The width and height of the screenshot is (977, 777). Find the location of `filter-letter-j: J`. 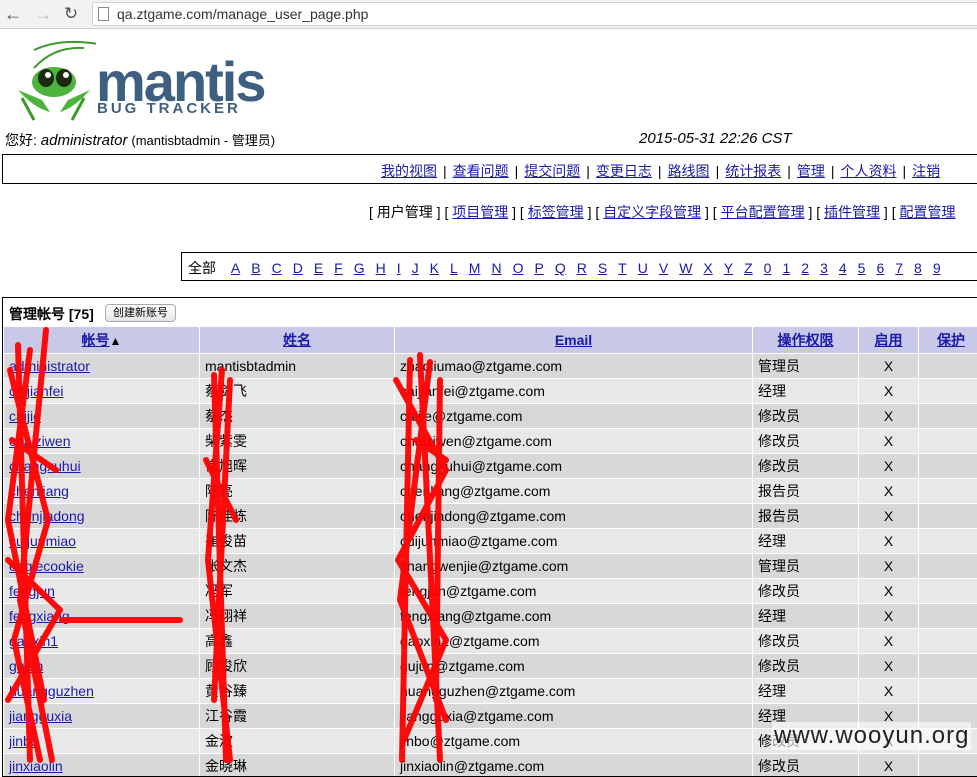

filter-letter-j: J is located at coordinates (415, 268).